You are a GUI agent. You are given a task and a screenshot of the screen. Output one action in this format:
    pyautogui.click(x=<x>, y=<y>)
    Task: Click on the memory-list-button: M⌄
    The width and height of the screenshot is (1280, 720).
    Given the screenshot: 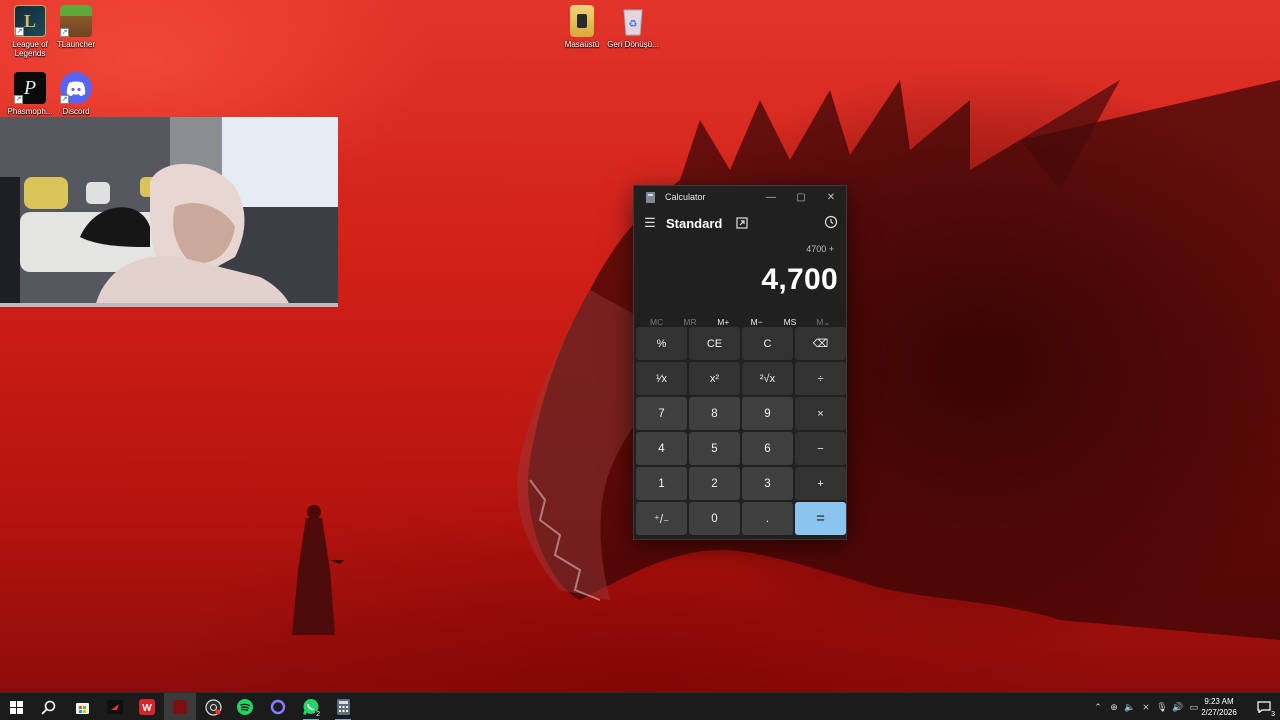 What is the action you would take?
    pyautogui.click(x=823, y=322)
    